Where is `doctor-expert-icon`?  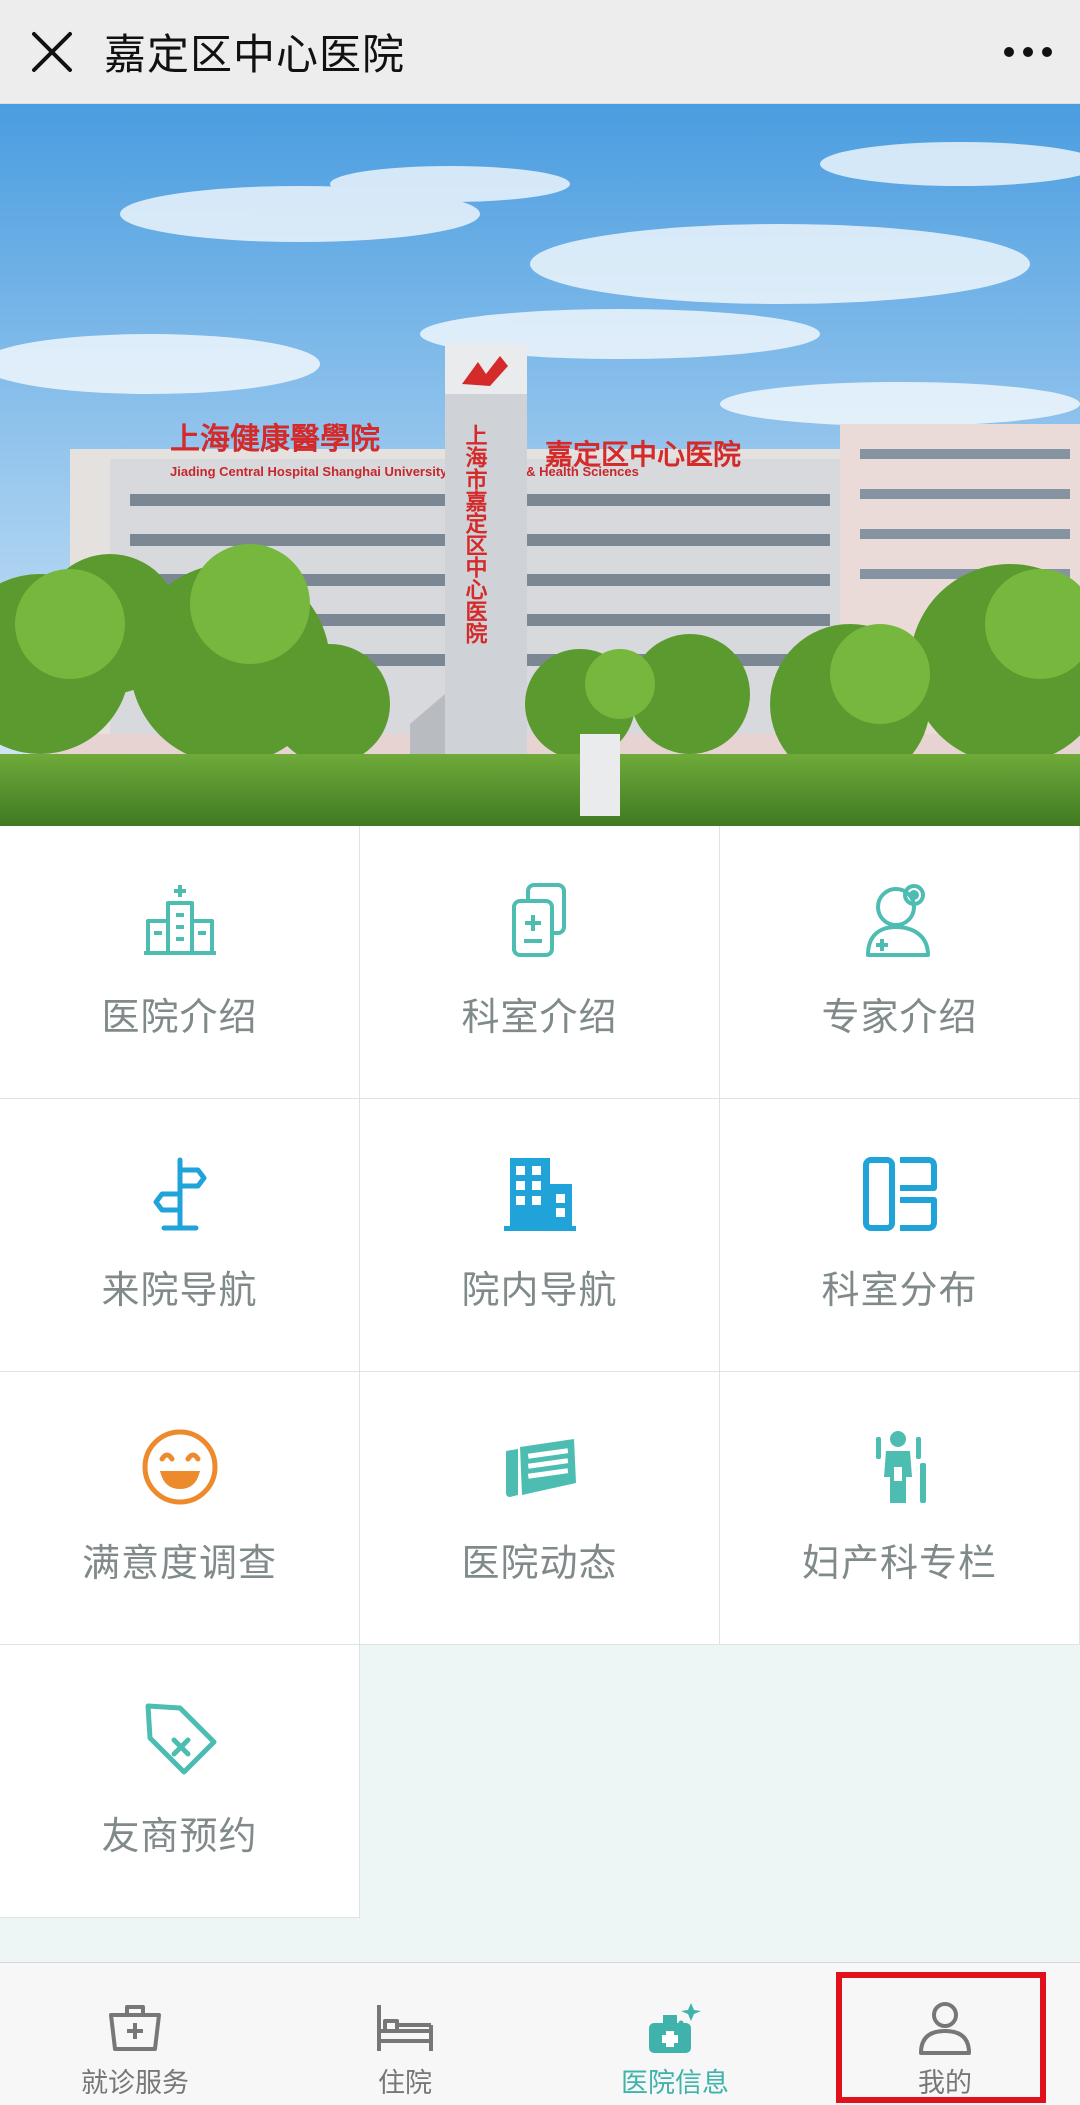 doctor-expert-icon is located at coordinates (898, 920).